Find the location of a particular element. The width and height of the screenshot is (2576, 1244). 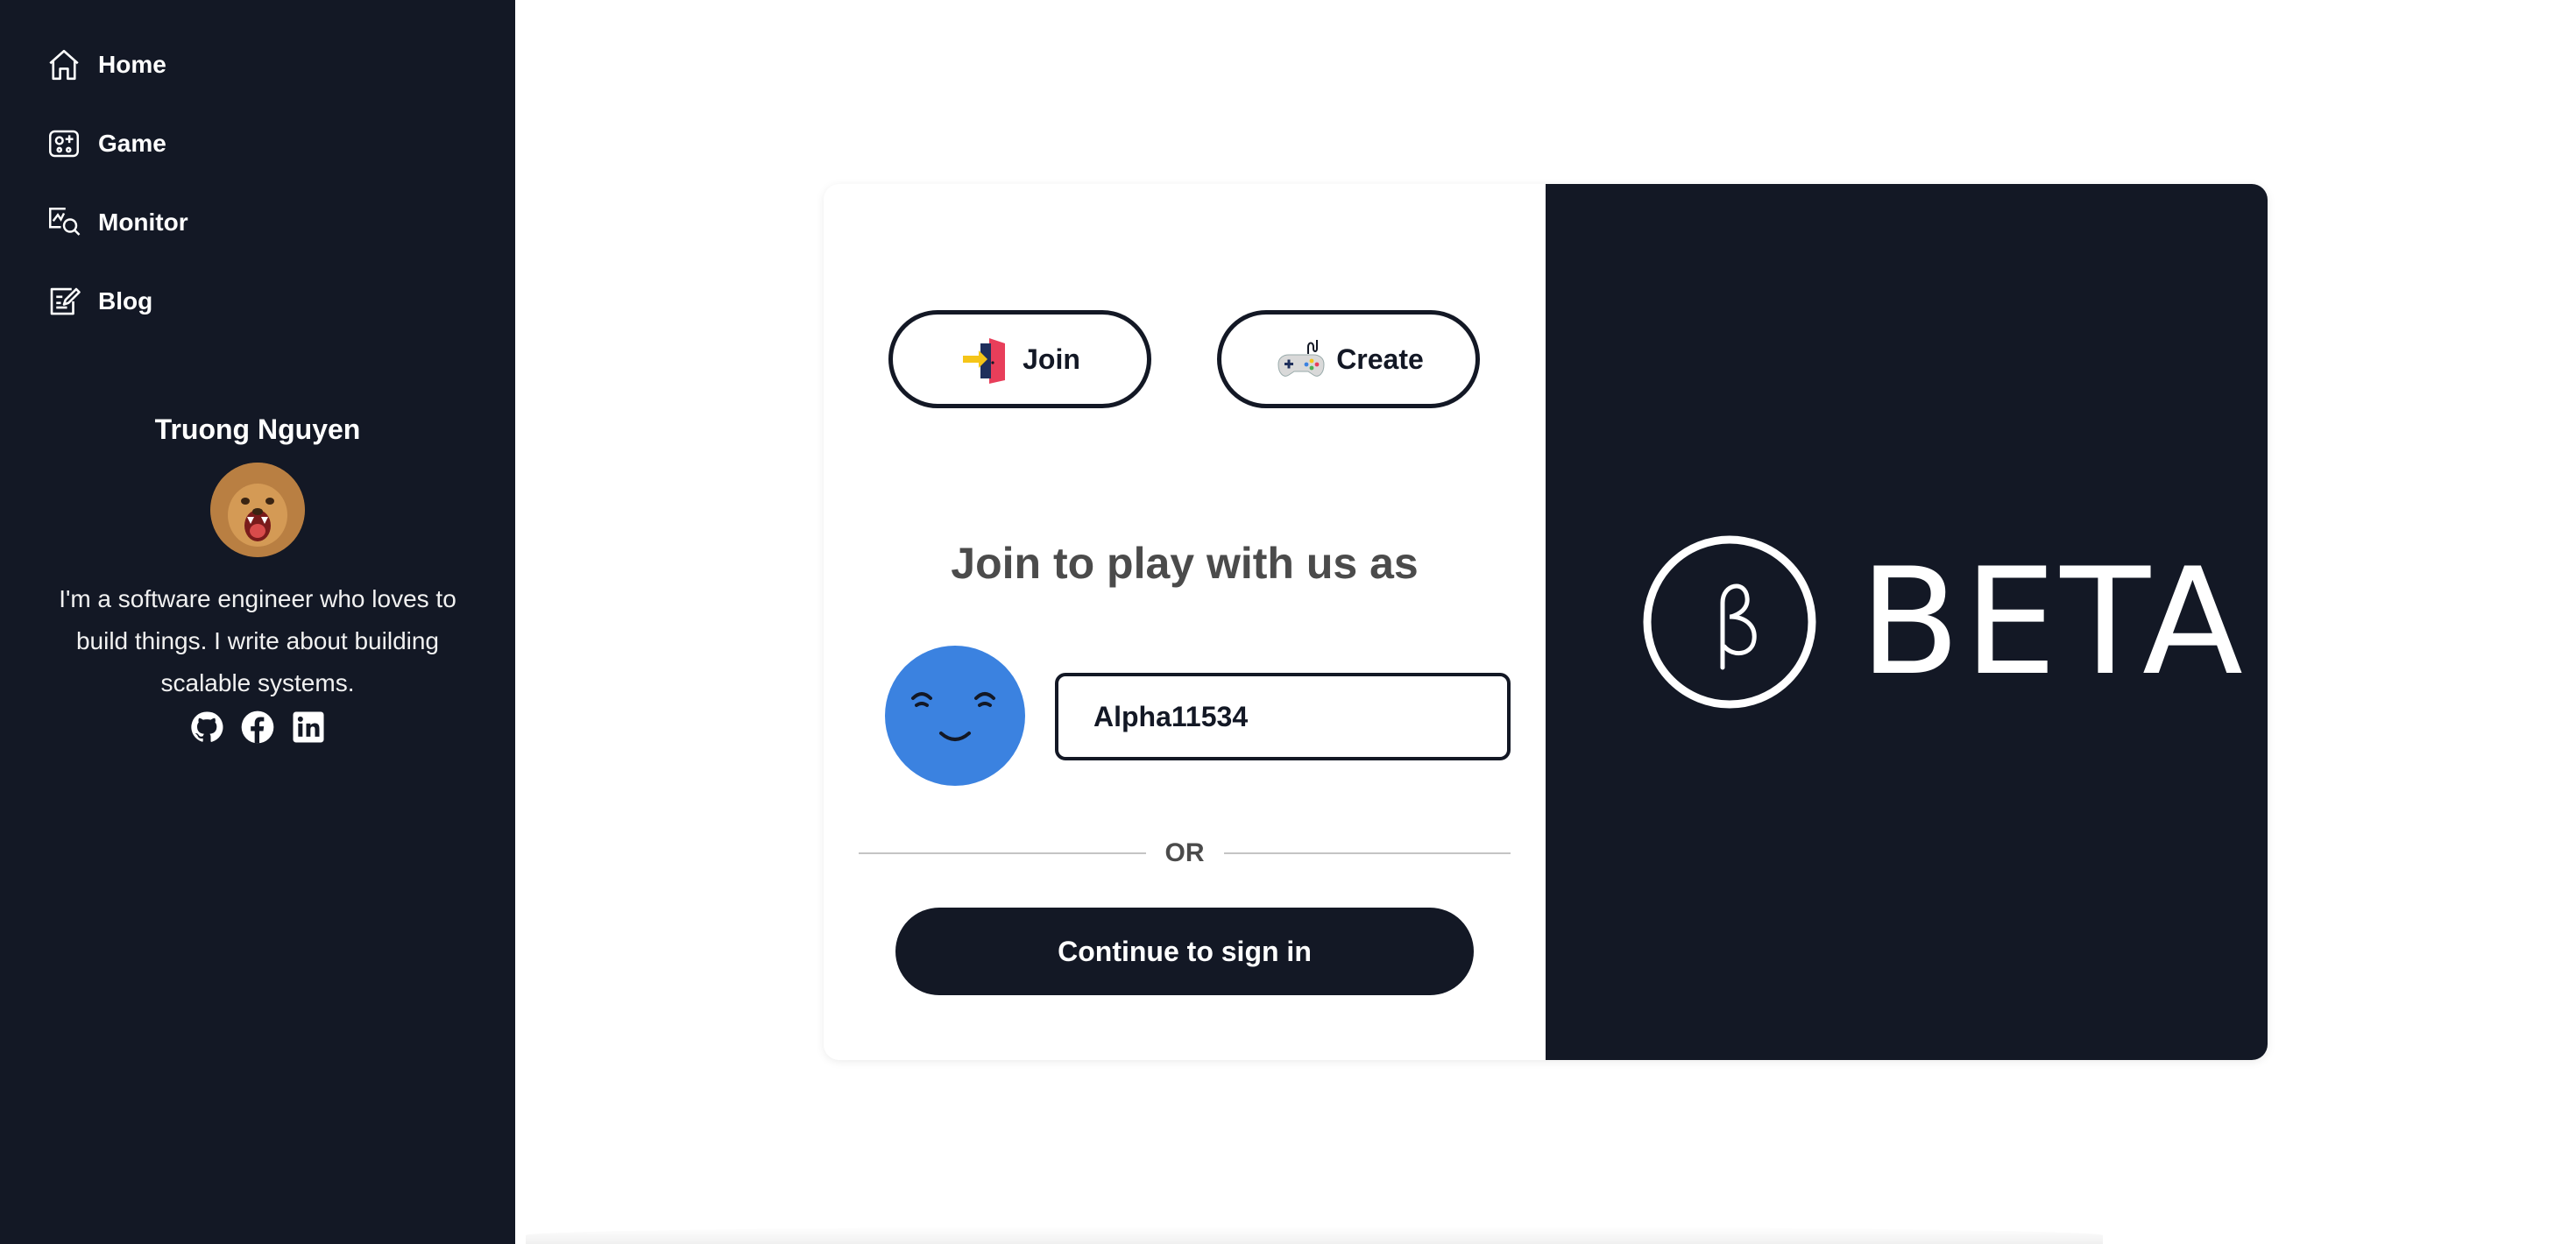

blog-icon is located at coordinates (65, 301).